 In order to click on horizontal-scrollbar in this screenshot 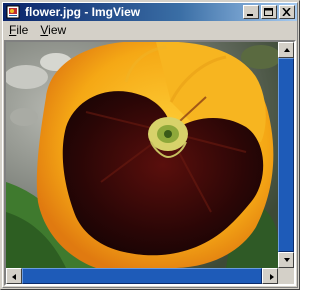, I will do `click(142, 276)`.